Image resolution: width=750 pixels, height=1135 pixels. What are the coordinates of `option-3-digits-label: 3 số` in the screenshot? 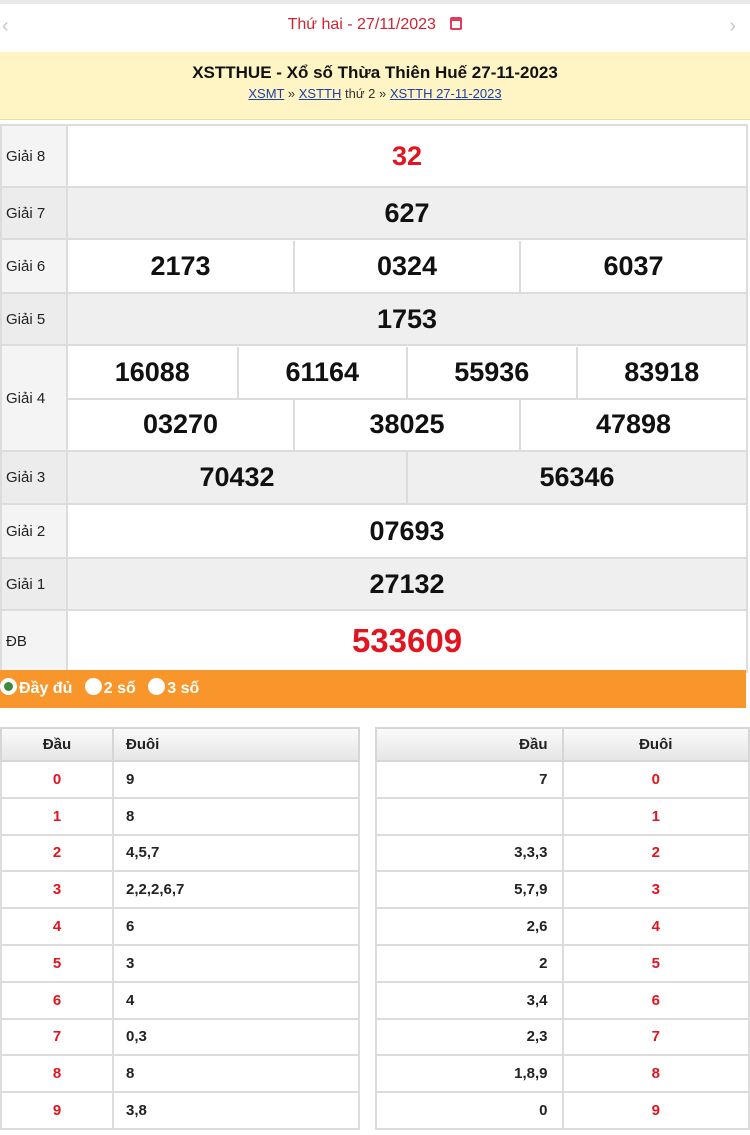 It's located at (183, 688).